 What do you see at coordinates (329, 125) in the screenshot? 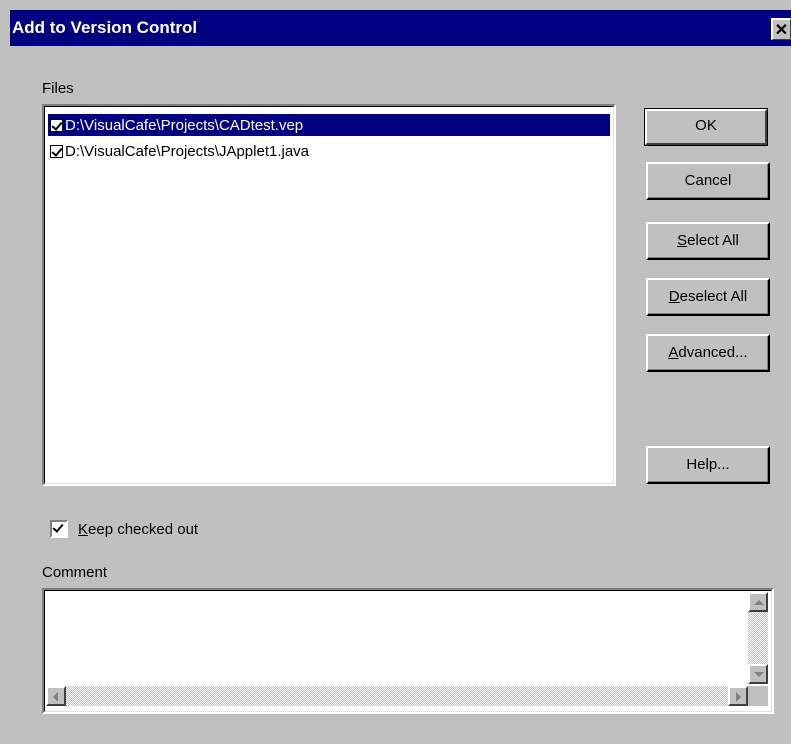
I see `file-item-cadtest: D:\VisualCafe\Projects\CADtest.vep` at bounding box center [329, 125].